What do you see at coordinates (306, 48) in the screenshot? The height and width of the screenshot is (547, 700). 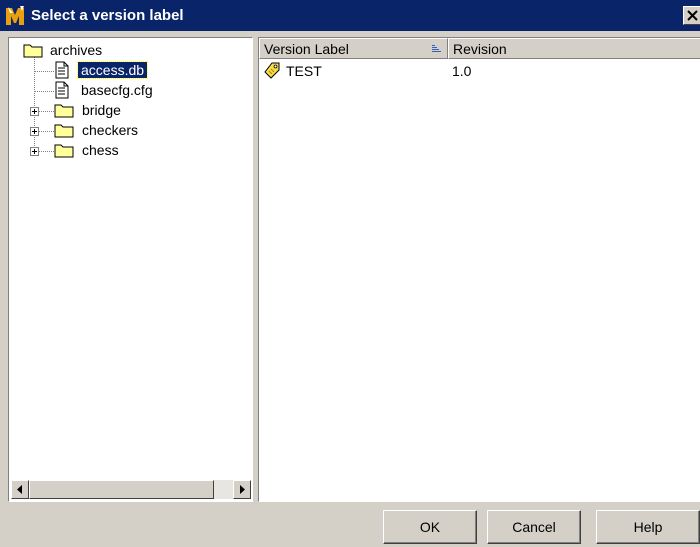 I see `column-header-label: Version Label` at bounding box center [306, 48].